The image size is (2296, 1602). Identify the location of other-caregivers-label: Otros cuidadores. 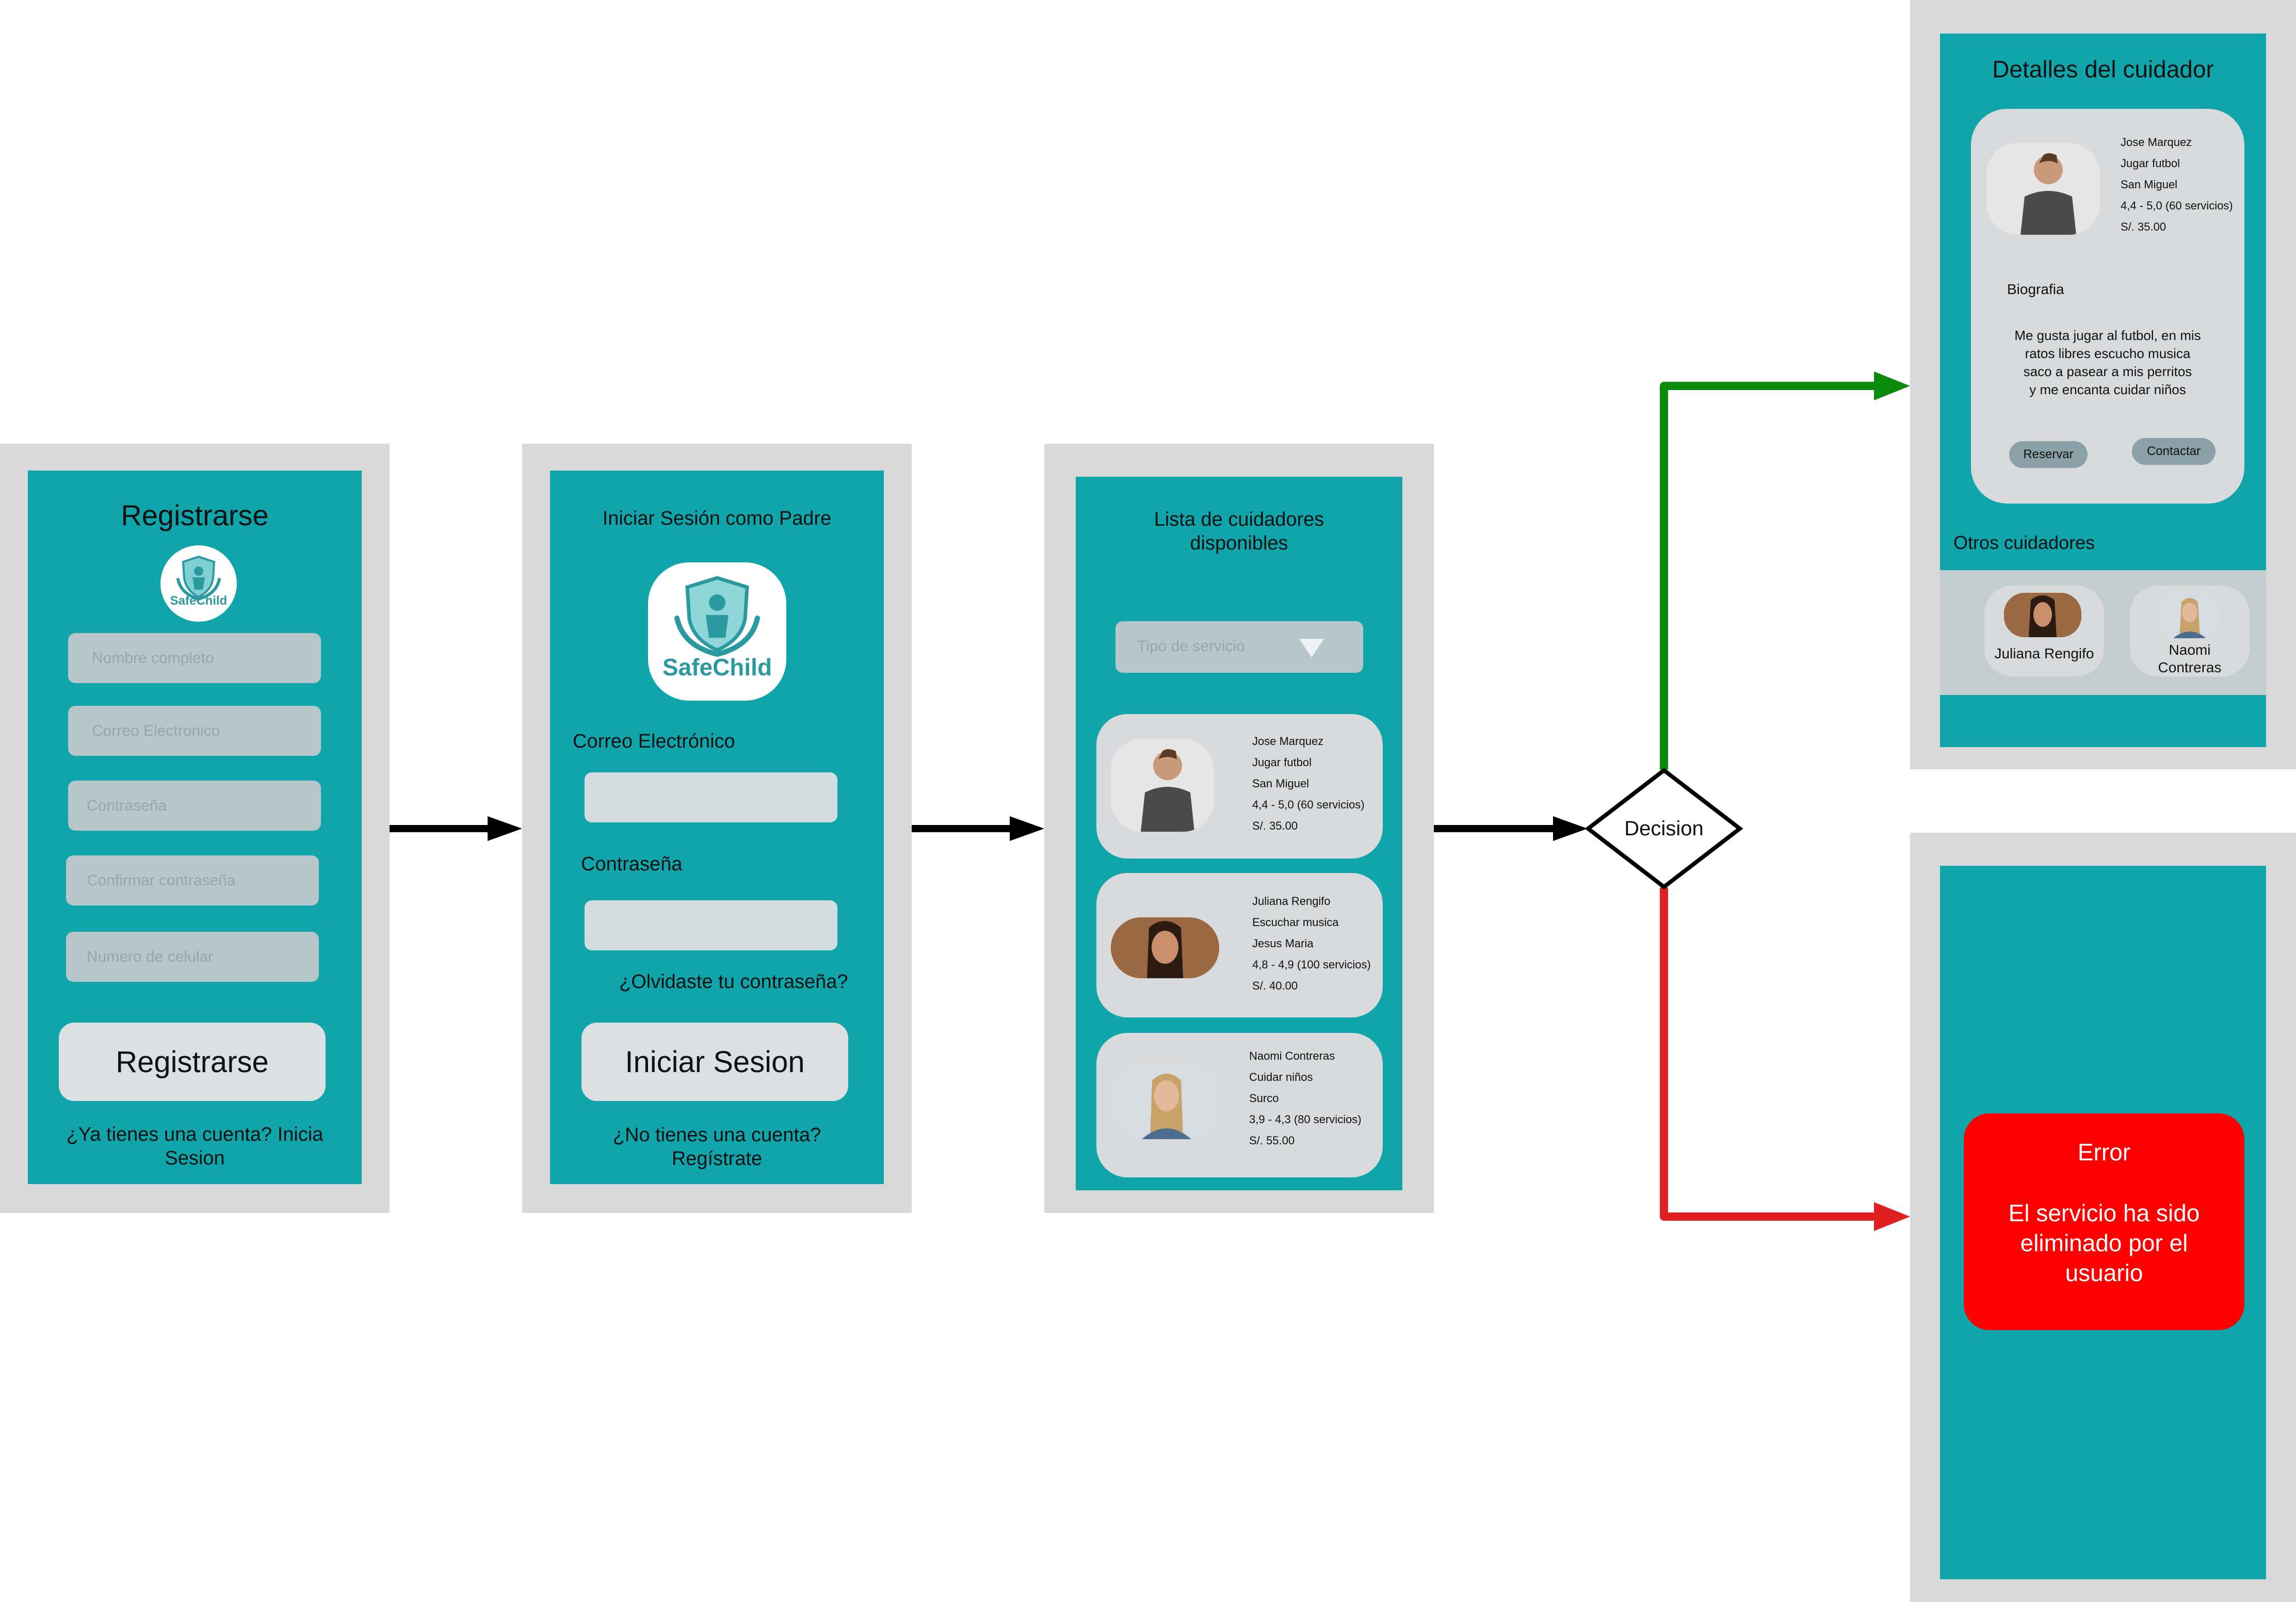
(2024, 542).